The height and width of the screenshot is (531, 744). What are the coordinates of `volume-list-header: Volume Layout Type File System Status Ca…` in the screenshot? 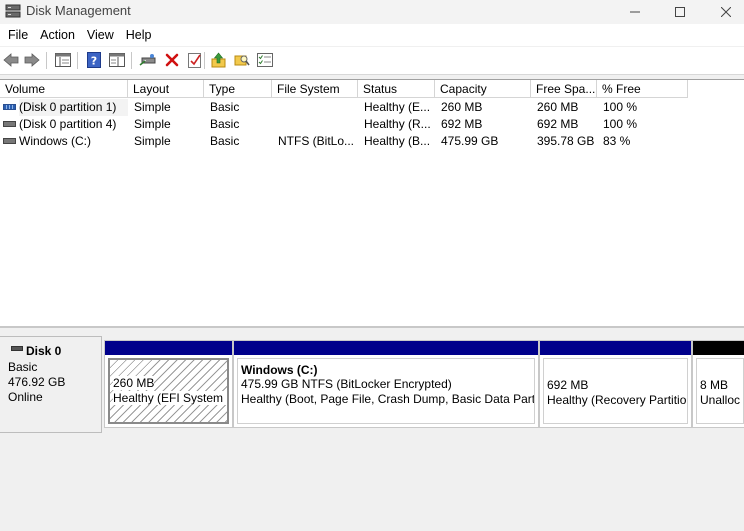 It's located at (372, 89).